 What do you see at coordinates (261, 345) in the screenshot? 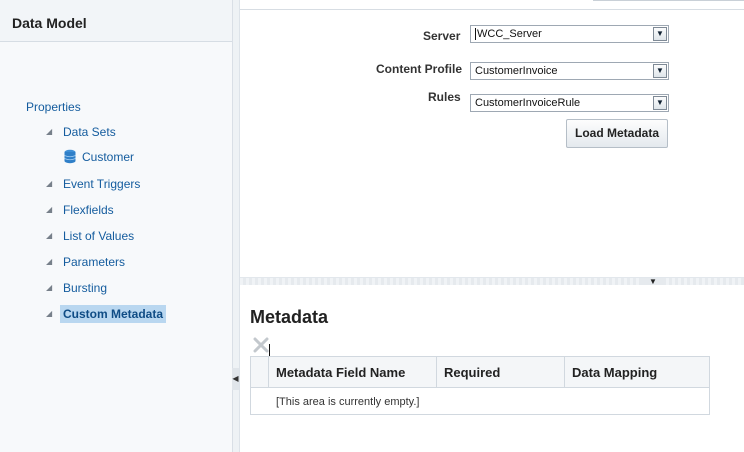
I see `delete-x-icon` at bounding box center [261, 345].